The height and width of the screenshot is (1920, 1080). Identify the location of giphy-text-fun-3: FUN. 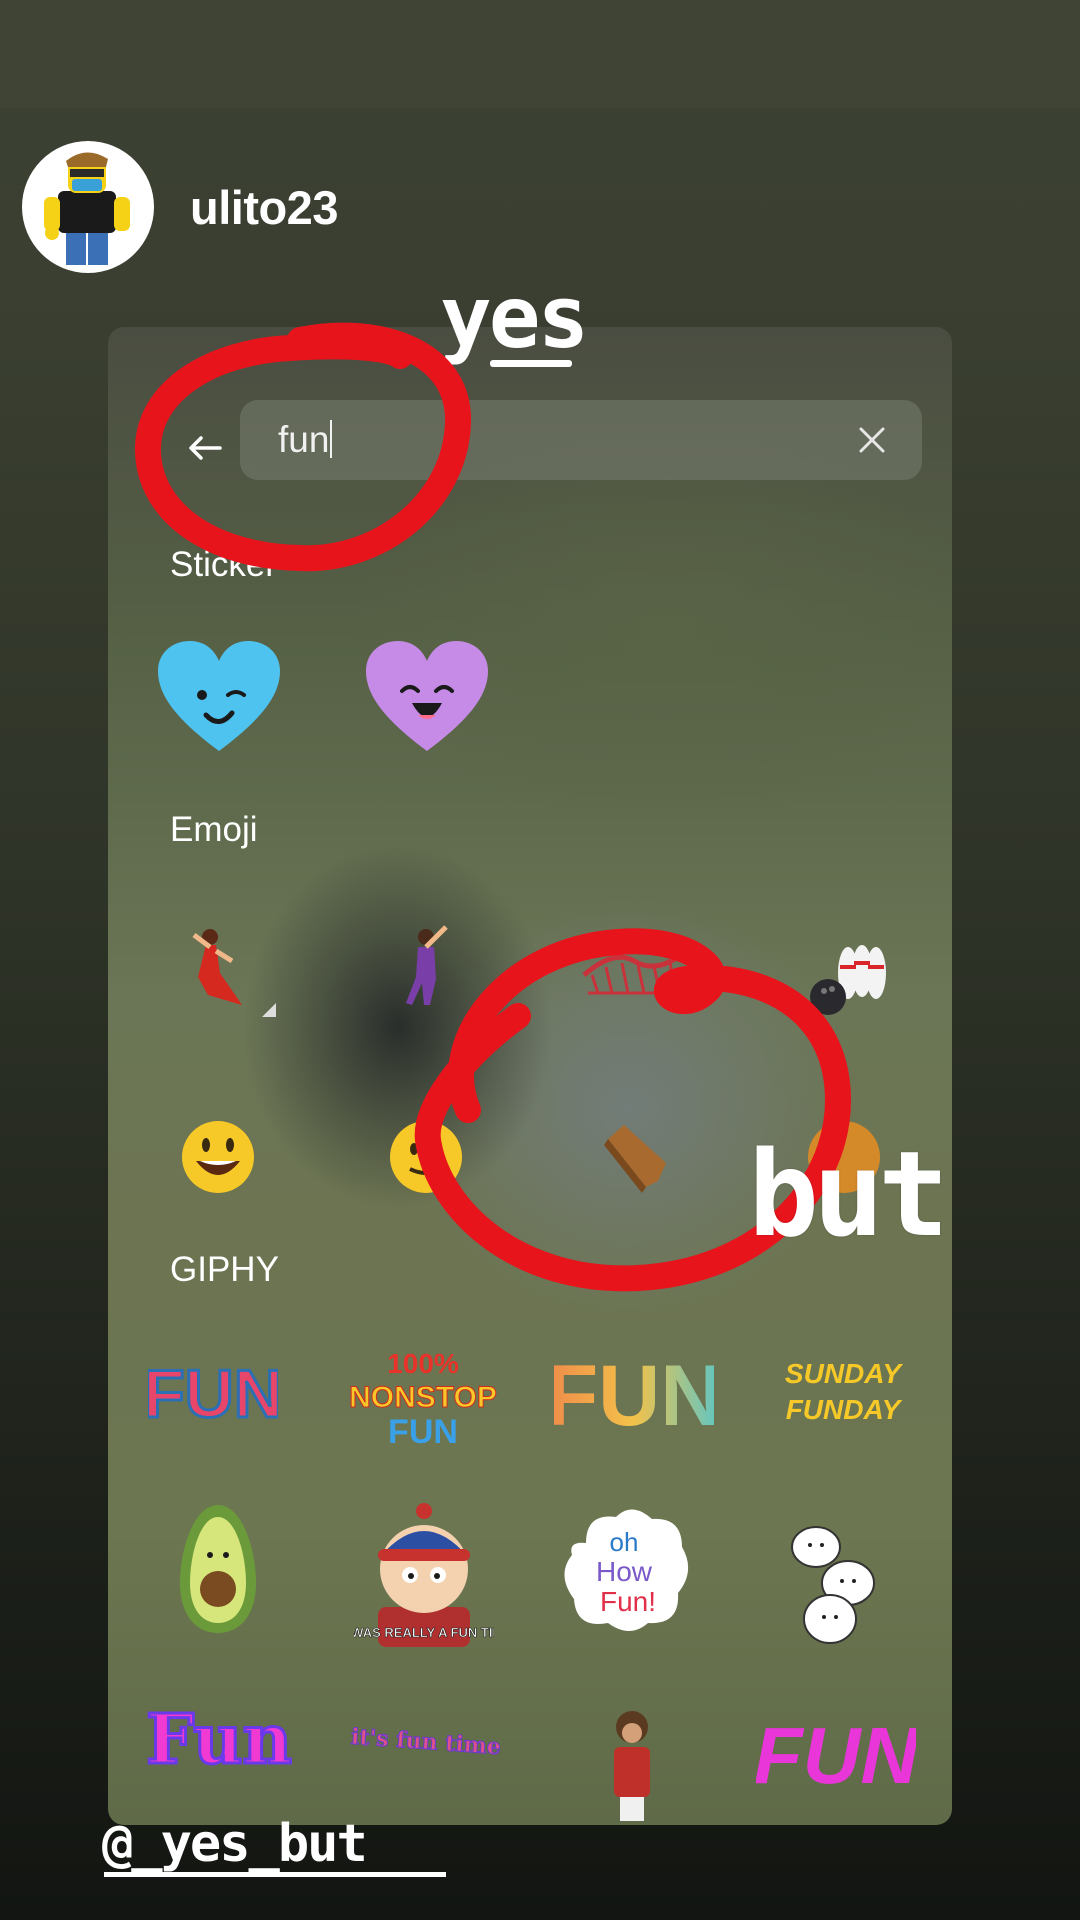
(634, 1394).